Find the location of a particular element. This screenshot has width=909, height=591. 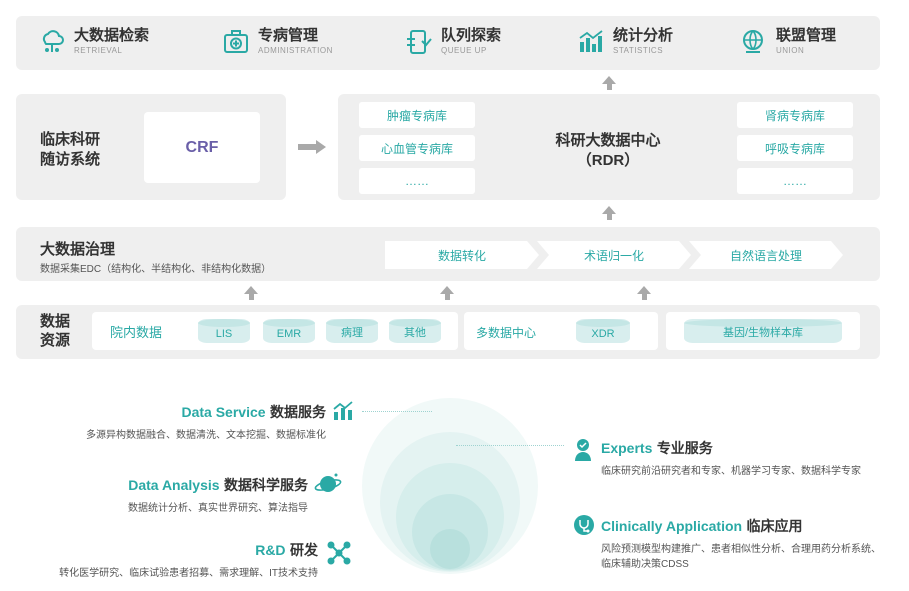

service-desc: 临床研究前沿研究者和专家、机器学习专家、数据科学专家 is located at coordinates (731, 471).